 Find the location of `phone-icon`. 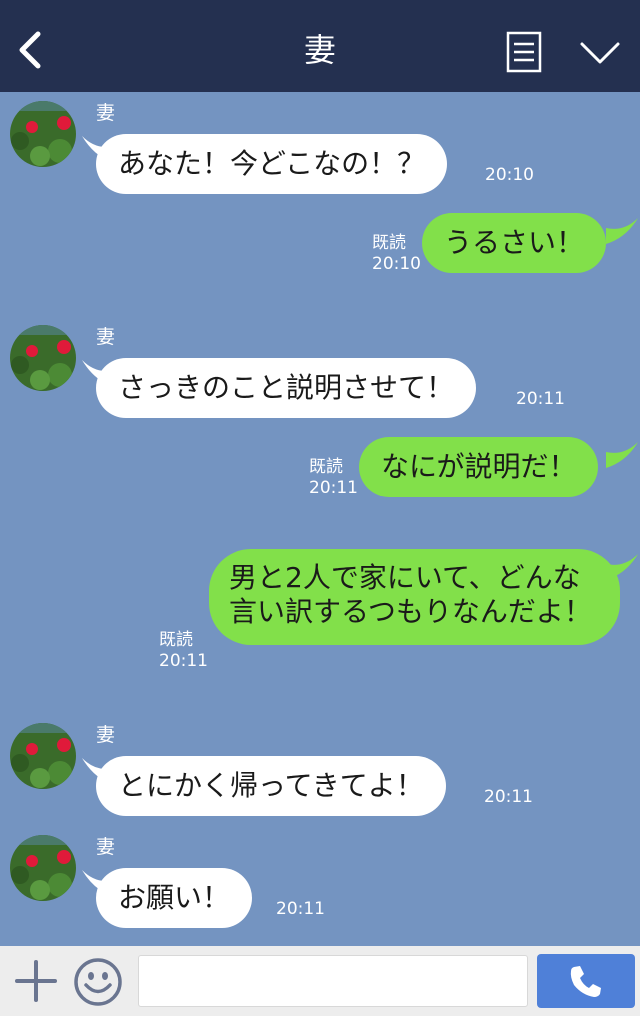

phone-icon is located at coordinates (585, 981).